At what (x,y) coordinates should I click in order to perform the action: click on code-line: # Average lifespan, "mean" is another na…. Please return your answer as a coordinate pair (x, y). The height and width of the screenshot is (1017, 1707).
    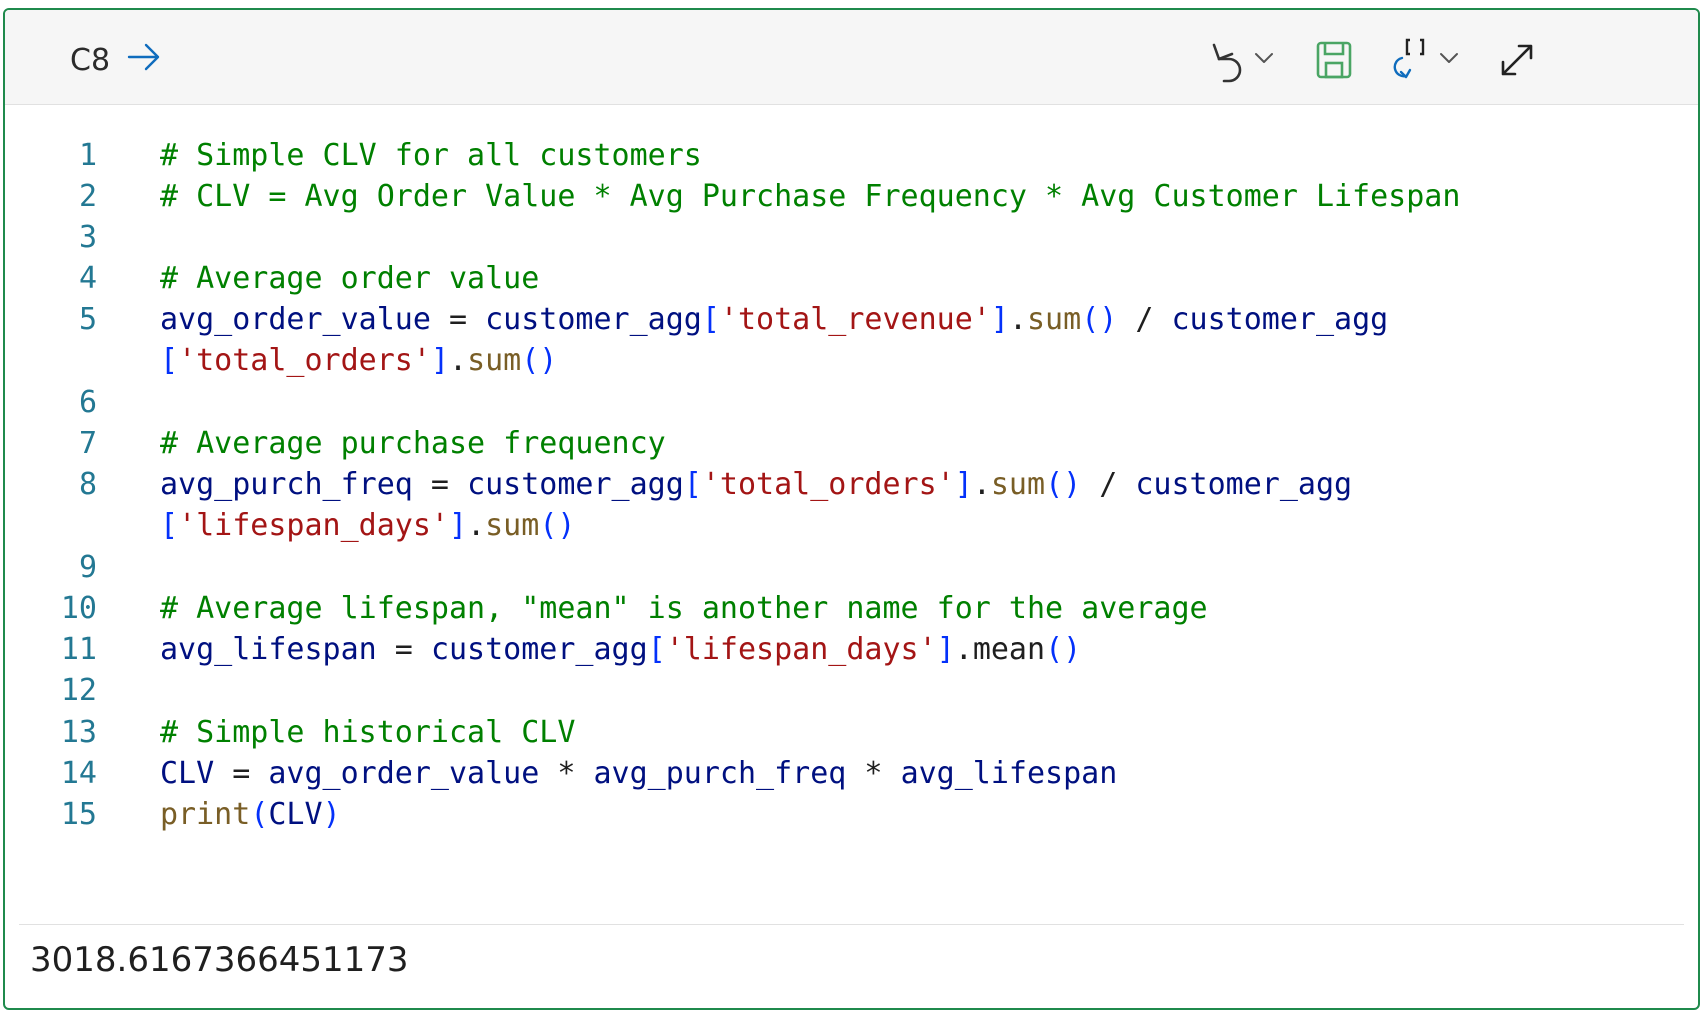
    Looking at the image, I should click on (684, 608).